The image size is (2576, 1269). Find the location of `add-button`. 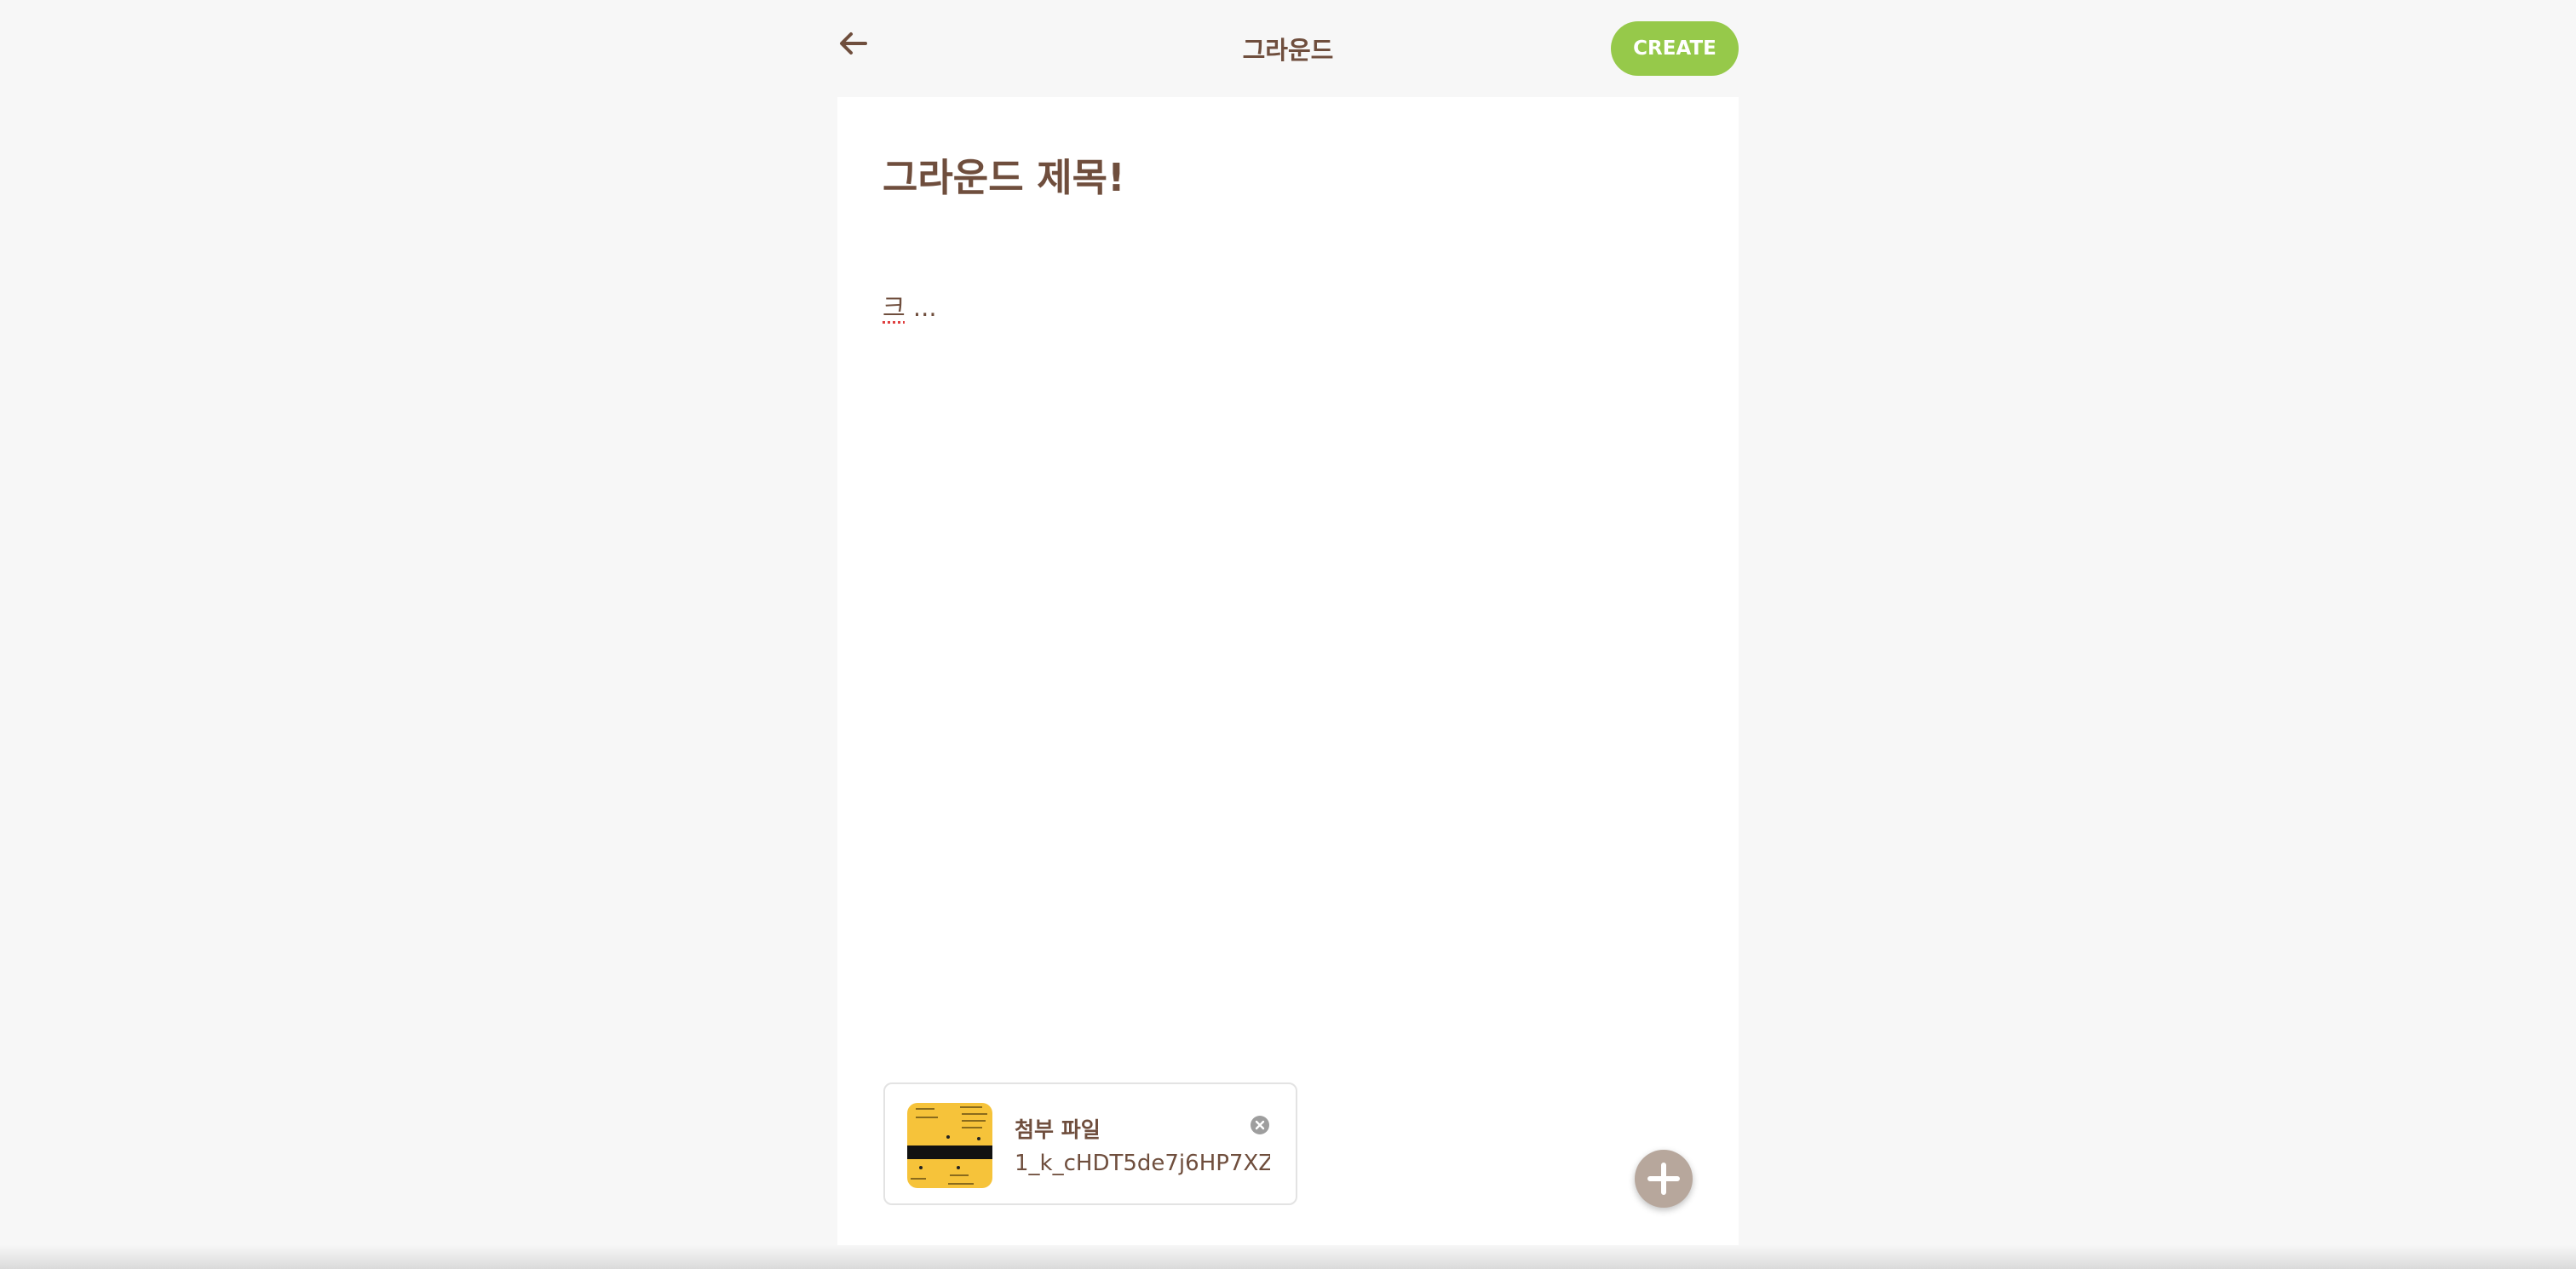

add-button is located at coordinates (1664, 1179).